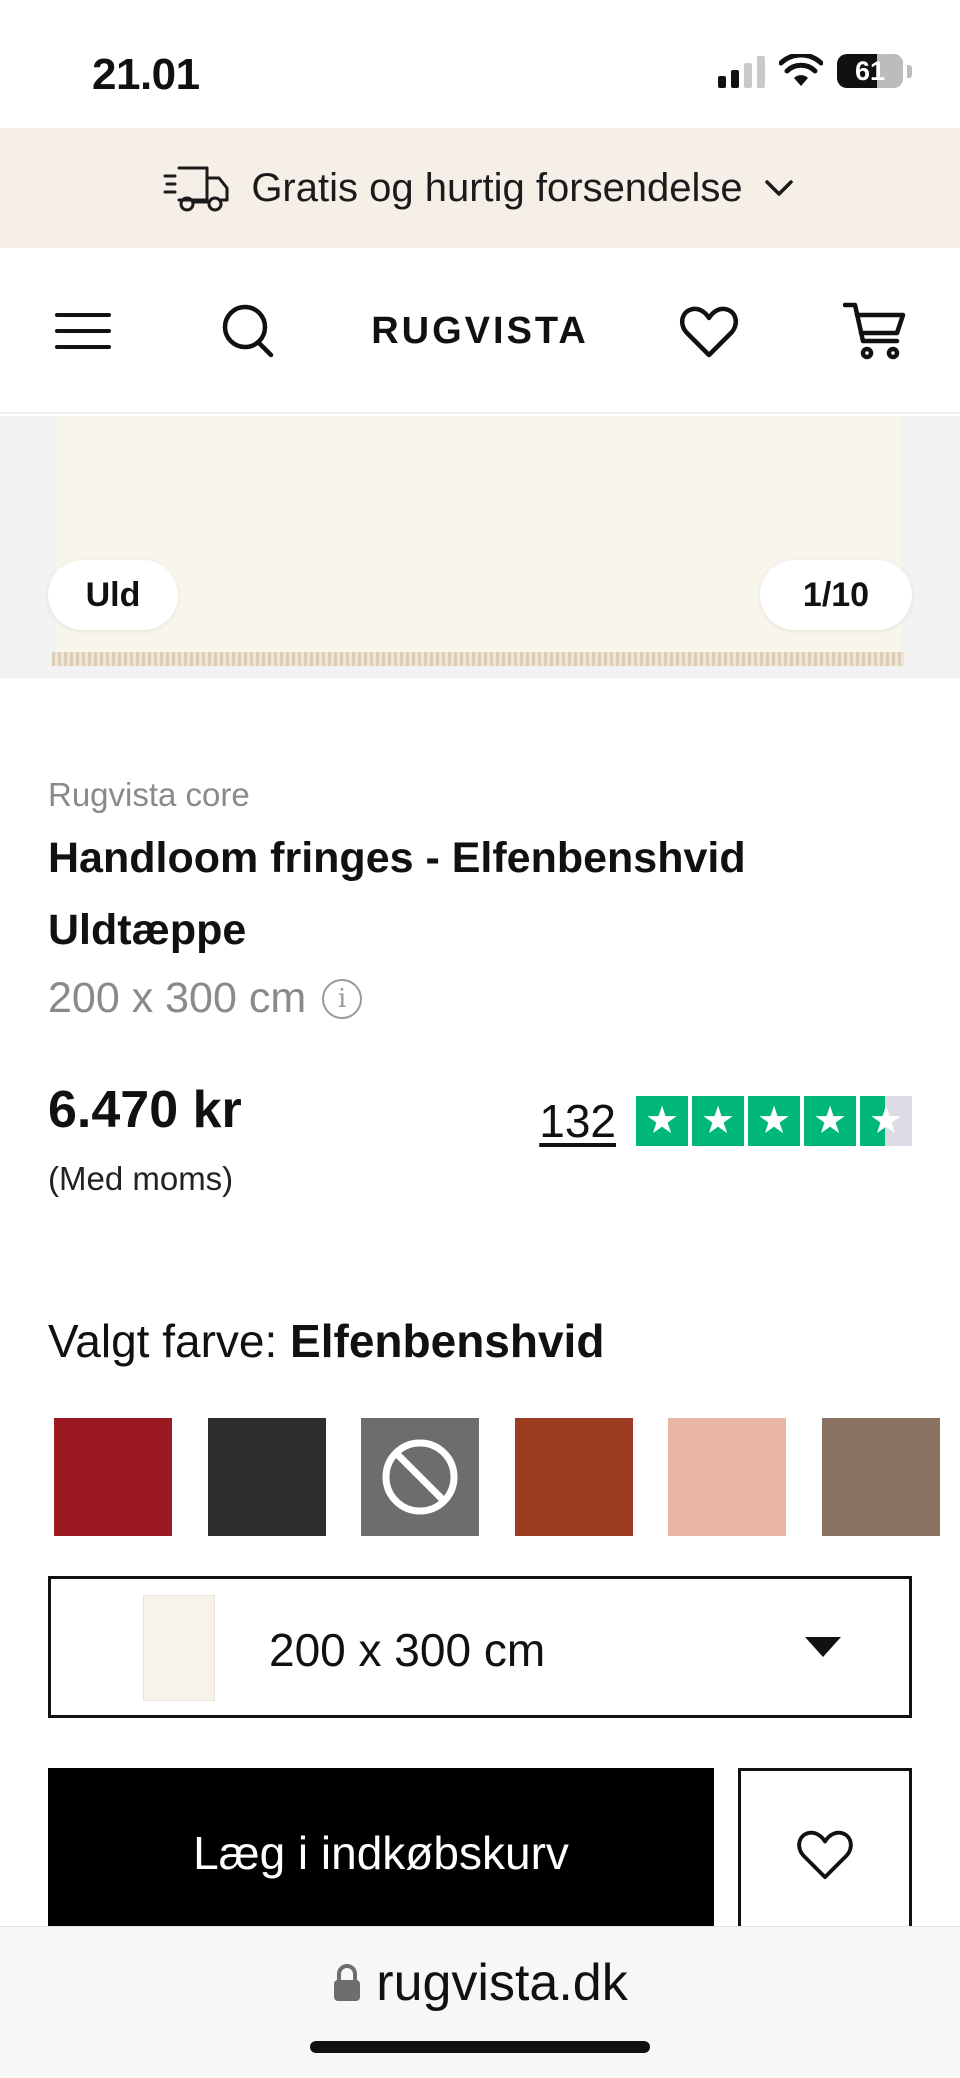  I want to click on url-text: rugvista.dk, so click(502, 1983).